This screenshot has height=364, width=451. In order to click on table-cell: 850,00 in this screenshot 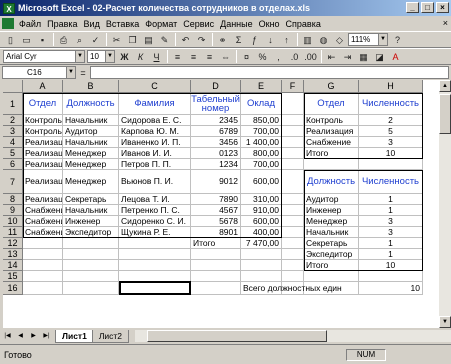, I will do `click(261, 120)`.